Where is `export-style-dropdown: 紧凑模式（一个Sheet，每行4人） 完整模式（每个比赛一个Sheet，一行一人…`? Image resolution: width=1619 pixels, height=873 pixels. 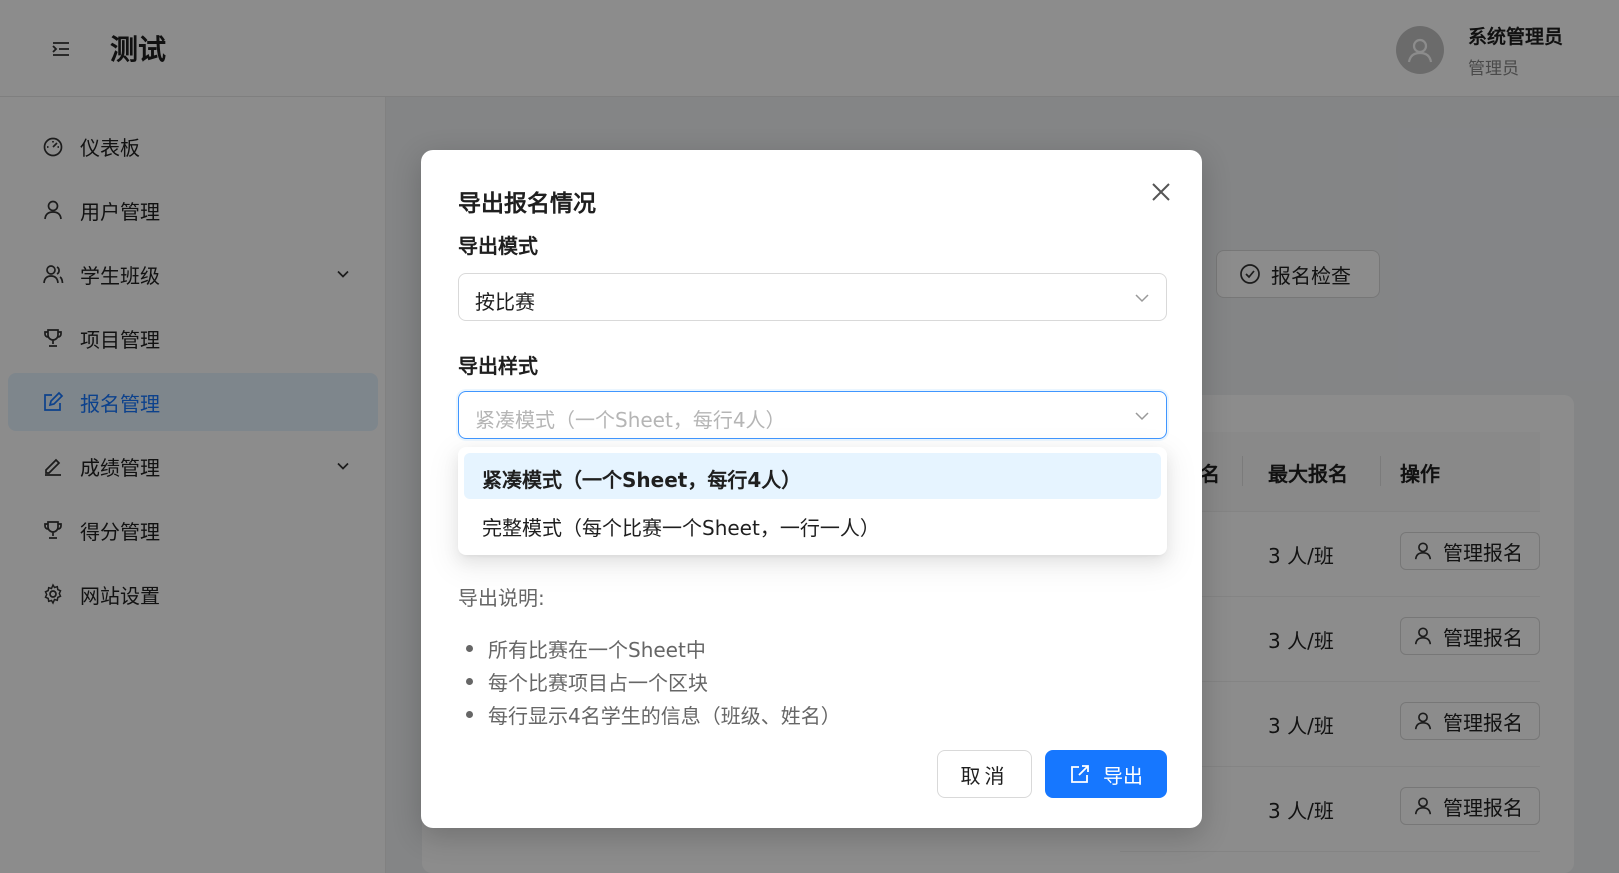 export-style-dropdown: 紧凑模式（一个Sheet，每行4人） 完整模式（每个比赛一个Sheet，一行一人… is located at coordinates (812, 501).